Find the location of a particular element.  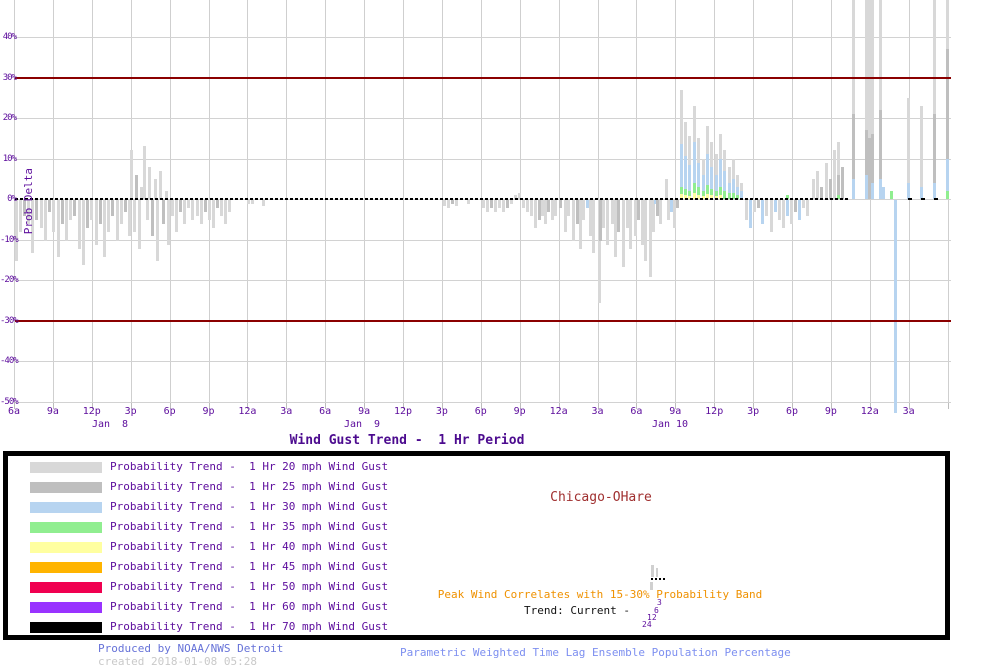

x-date-label: Jan 10 is located at coordinates (670, 424).